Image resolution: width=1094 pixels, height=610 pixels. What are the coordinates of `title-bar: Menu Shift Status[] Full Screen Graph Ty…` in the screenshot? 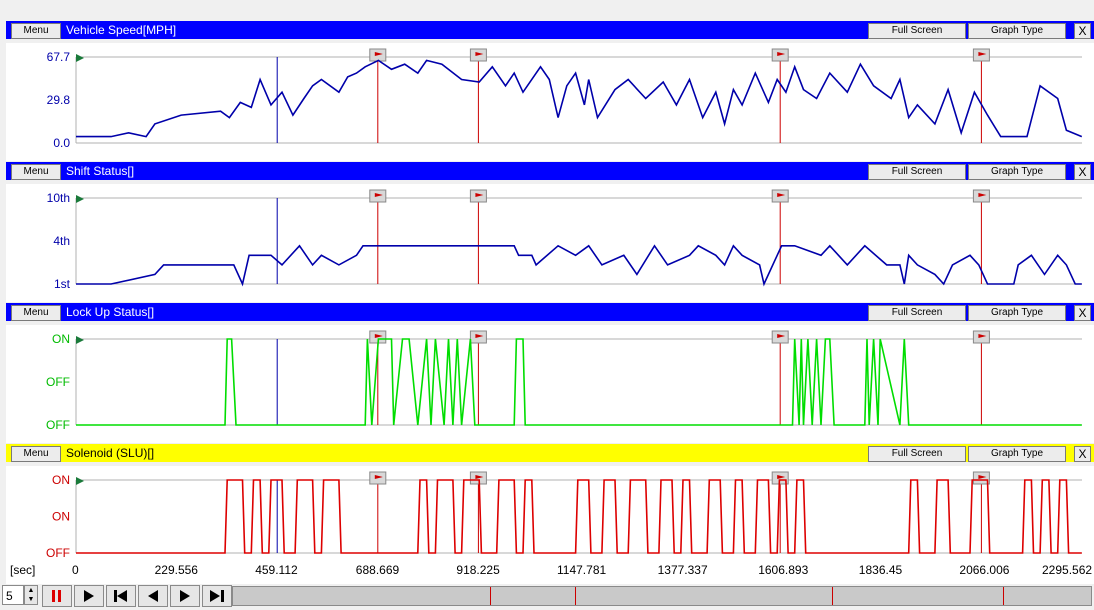 It's located at (550, 171).